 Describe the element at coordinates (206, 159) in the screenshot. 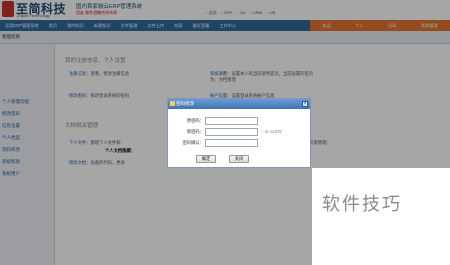

I see `ok-button: 确定` at that location.